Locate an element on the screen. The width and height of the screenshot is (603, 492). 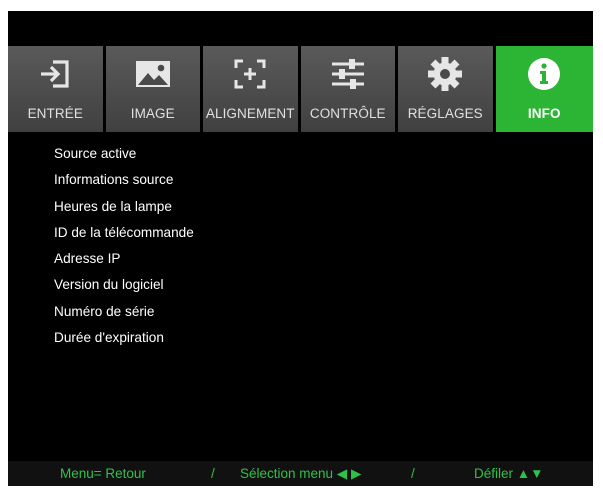
hint-menu-back: Menu= Retour is located at coordinates (103, 473).